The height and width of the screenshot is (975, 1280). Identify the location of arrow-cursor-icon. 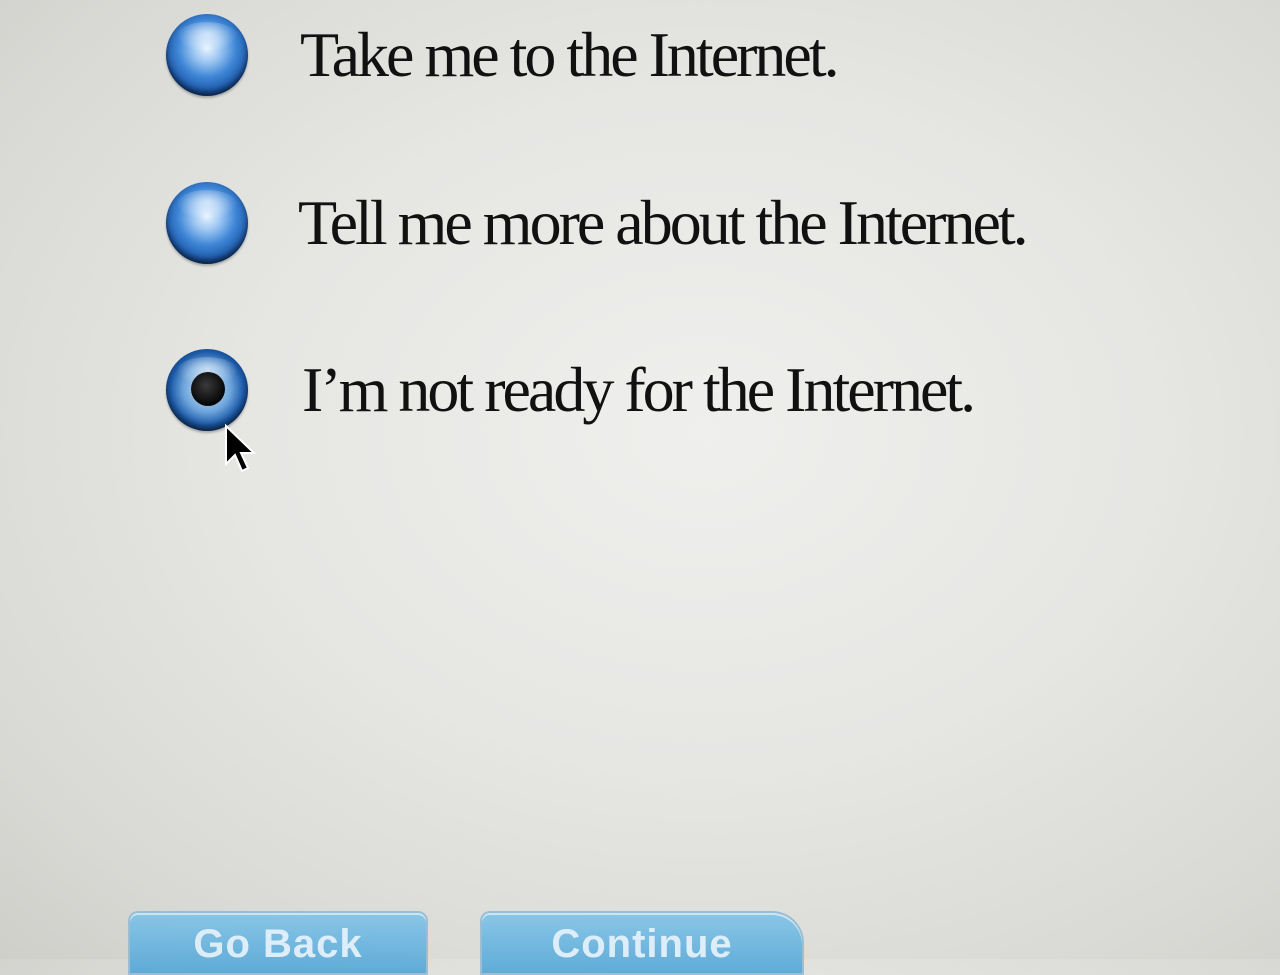
(241, 448).